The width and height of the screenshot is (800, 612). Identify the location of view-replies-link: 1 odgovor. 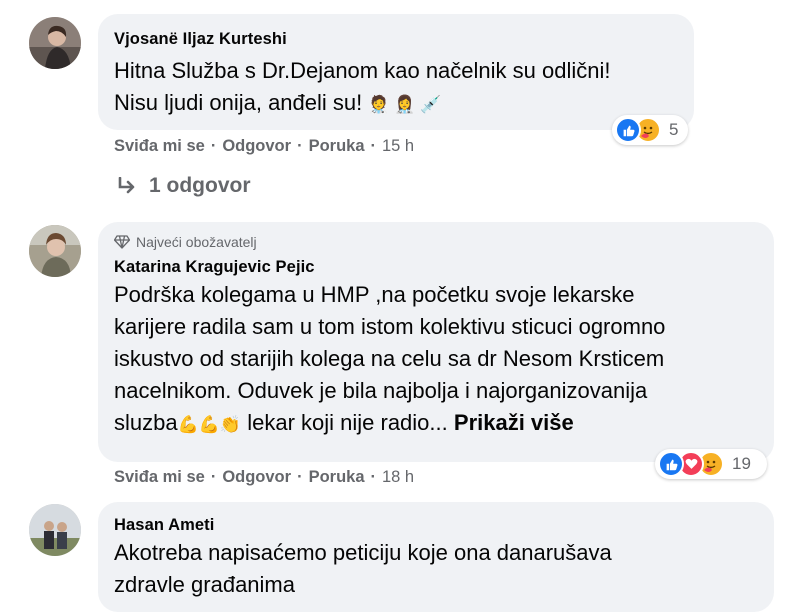
(184, 186).